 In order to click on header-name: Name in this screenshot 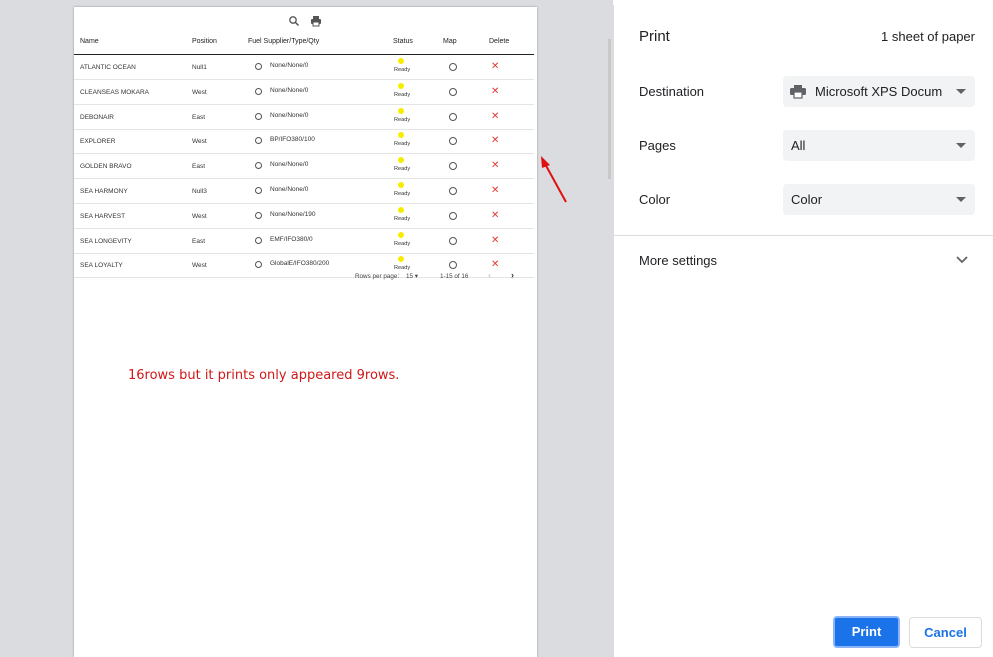, I will do `click(89, 41)`.